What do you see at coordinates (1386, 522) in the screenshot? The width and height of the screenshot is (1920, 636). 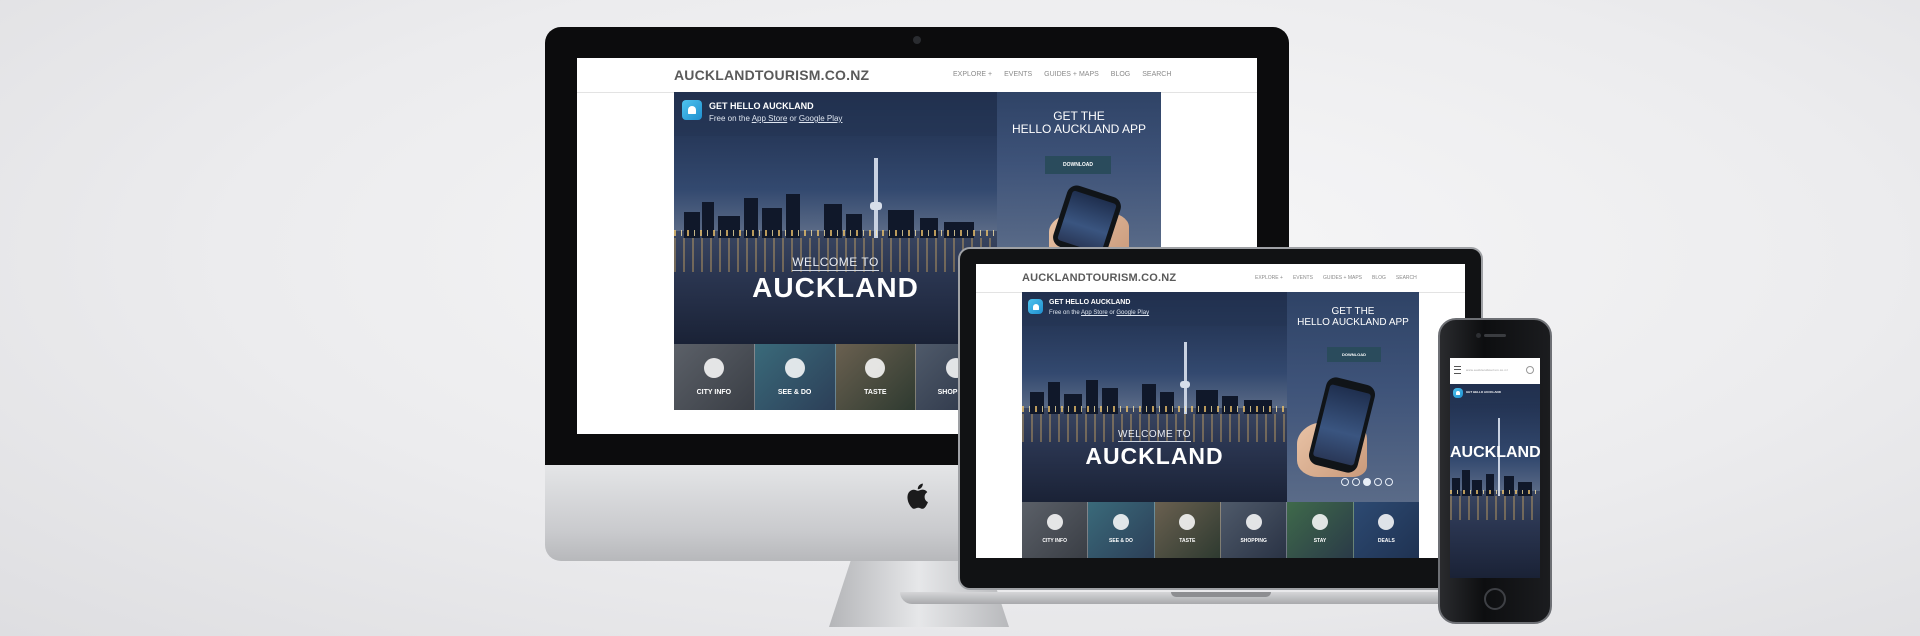 I see `tag-icon` at bounding box center [1386, 522].